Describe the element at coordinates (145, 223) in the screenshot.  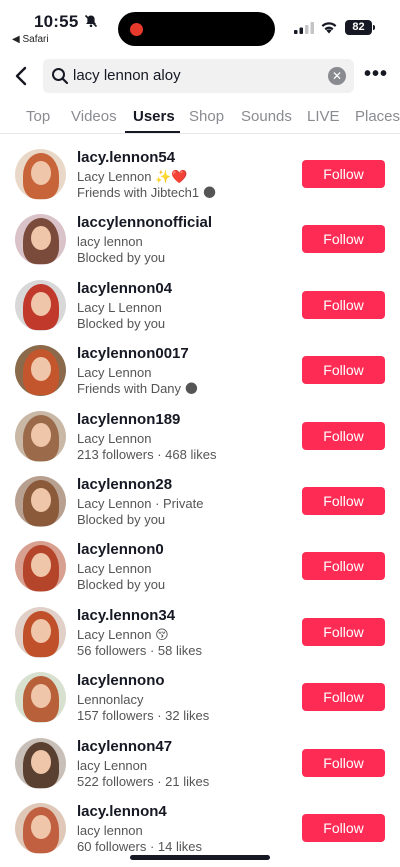
I see `username: laccylennonofficial` at that location.